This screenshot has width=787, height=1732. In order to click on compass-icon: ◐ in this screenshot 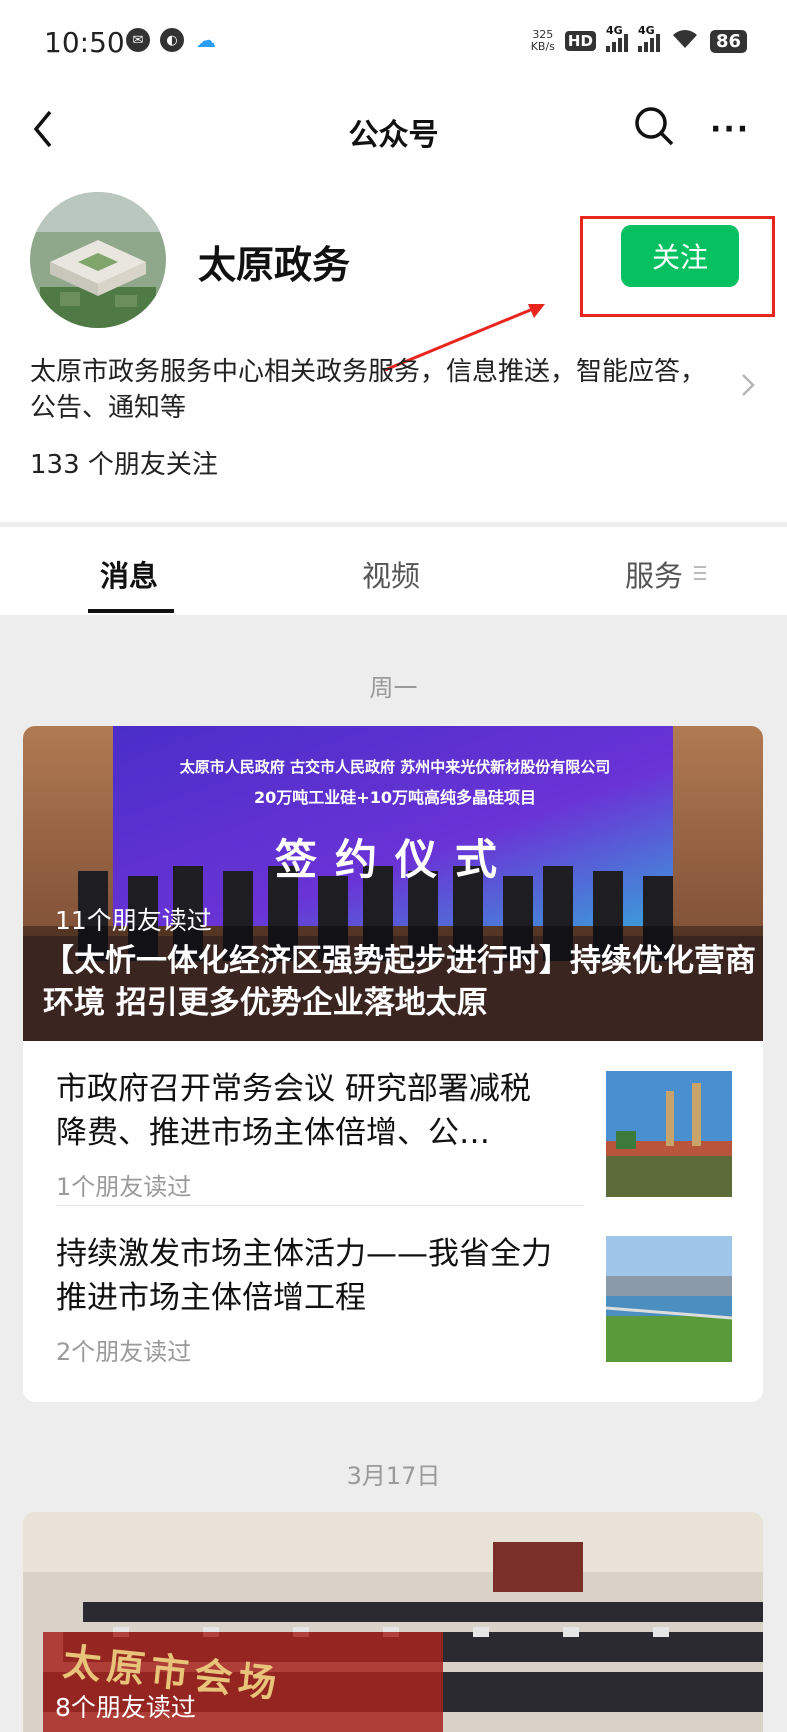, I will do `click(172, 40)`.